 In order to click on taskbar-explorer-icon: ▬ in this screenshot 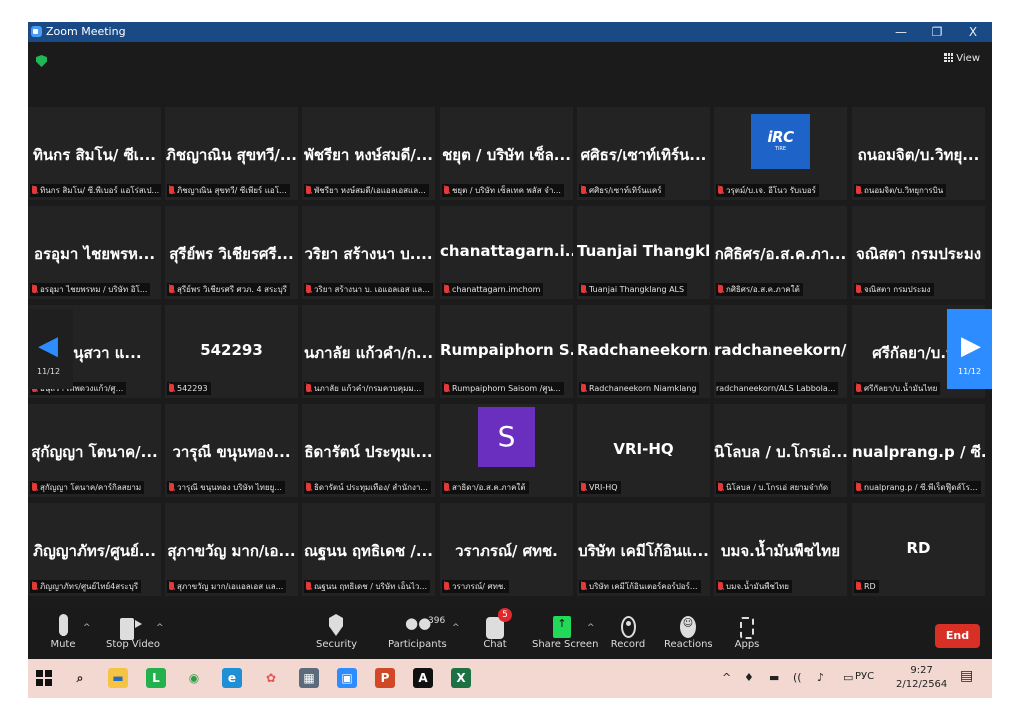, I will do `click(118, 678)`.